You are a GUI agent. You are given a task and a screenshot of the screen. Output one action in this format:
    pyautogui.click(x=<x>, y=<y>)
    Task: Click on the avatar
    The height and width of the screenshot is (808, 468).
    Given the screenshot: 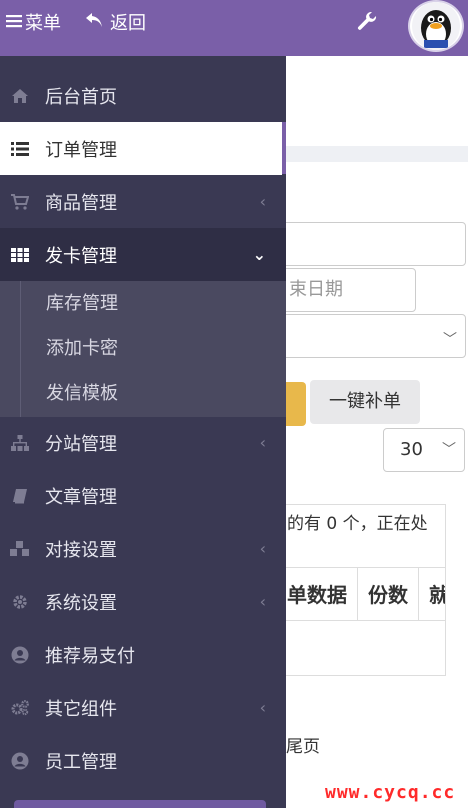 What is the action you would take?
    pyautogui.click(x=436, y=26)
    